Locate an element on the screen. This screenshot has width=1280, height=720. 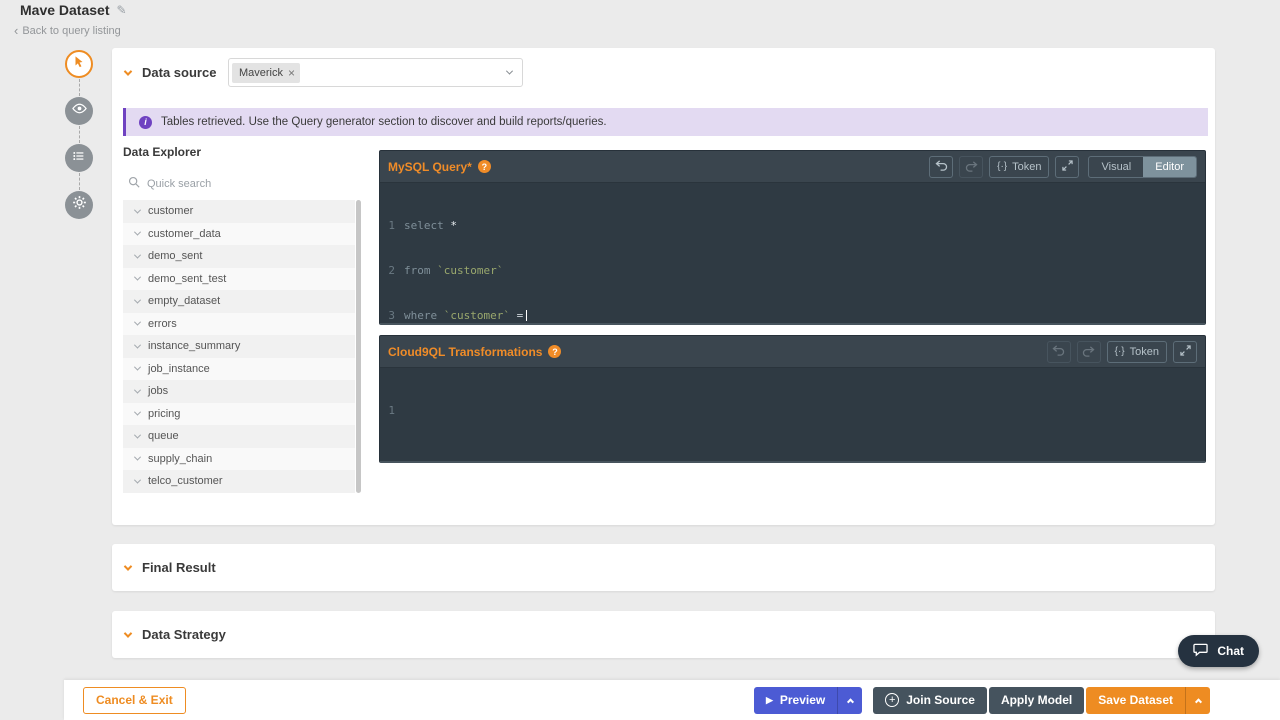
chat-button: Chat is located at coordinates (1218, 651).